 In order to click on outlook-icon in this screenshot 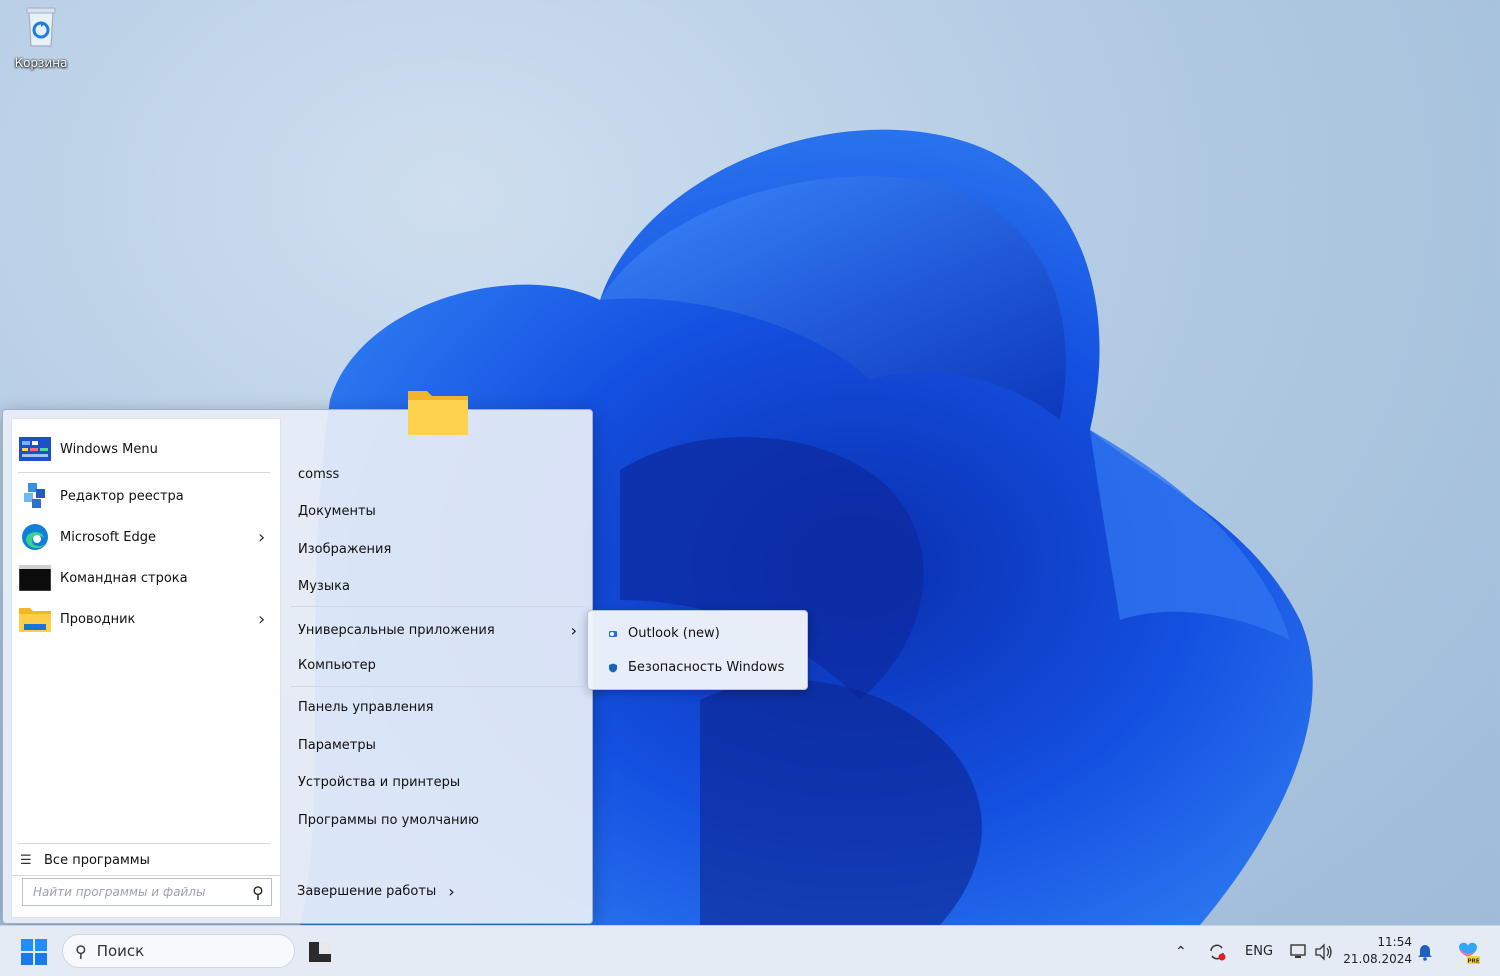, I will do `click(613, 633)`.